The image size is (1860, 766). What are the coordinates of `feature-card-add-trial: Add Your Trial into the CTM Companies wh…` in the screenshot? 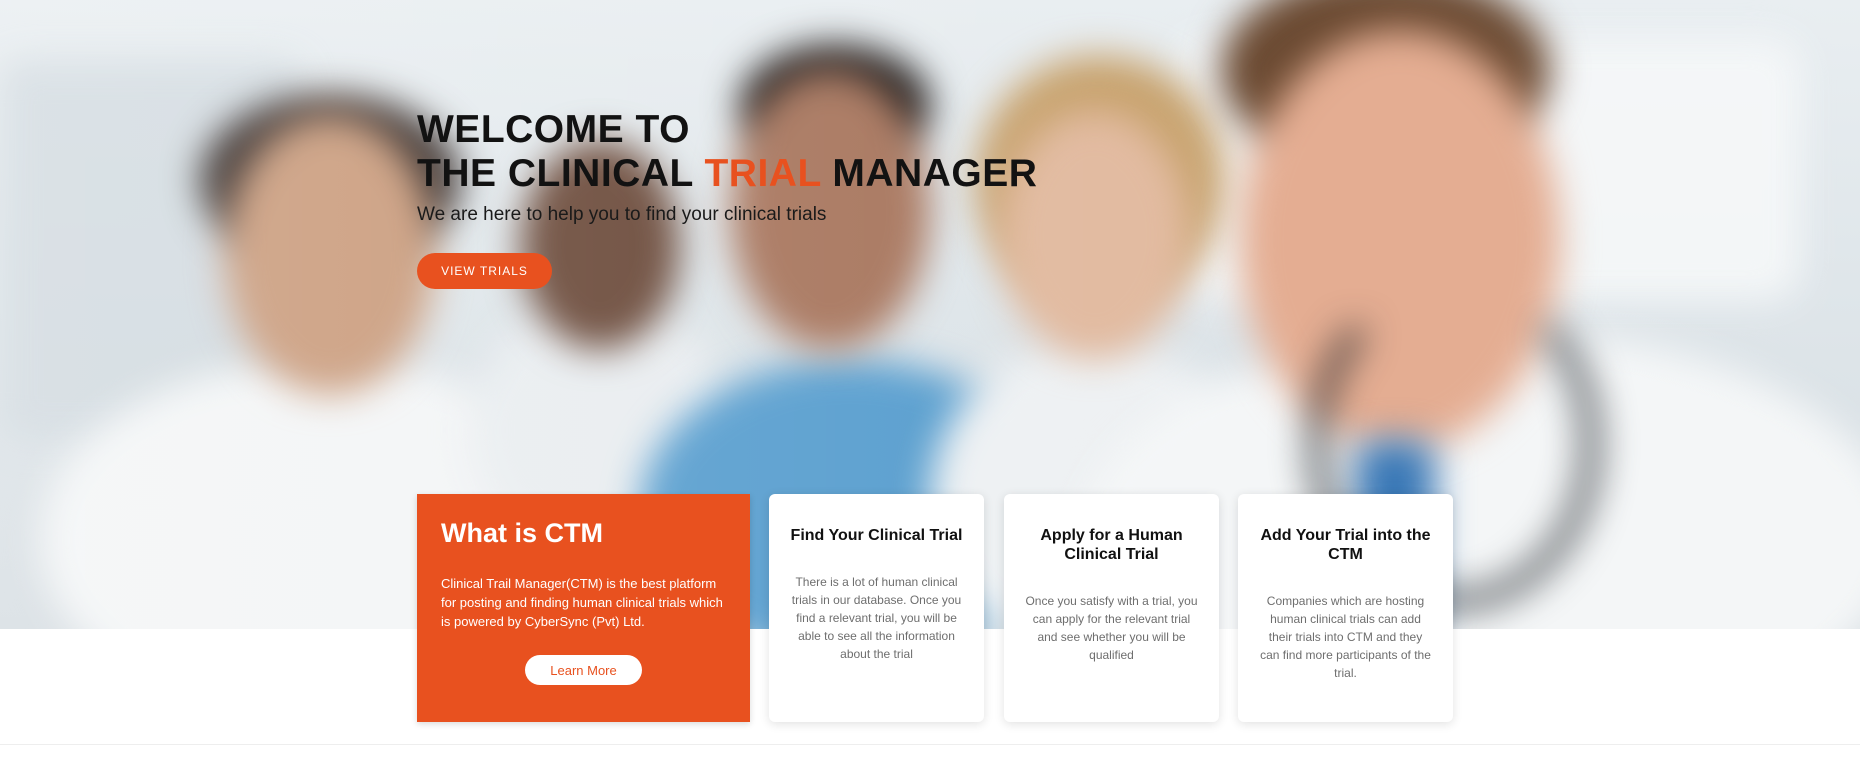 It's located at (1345, 608).